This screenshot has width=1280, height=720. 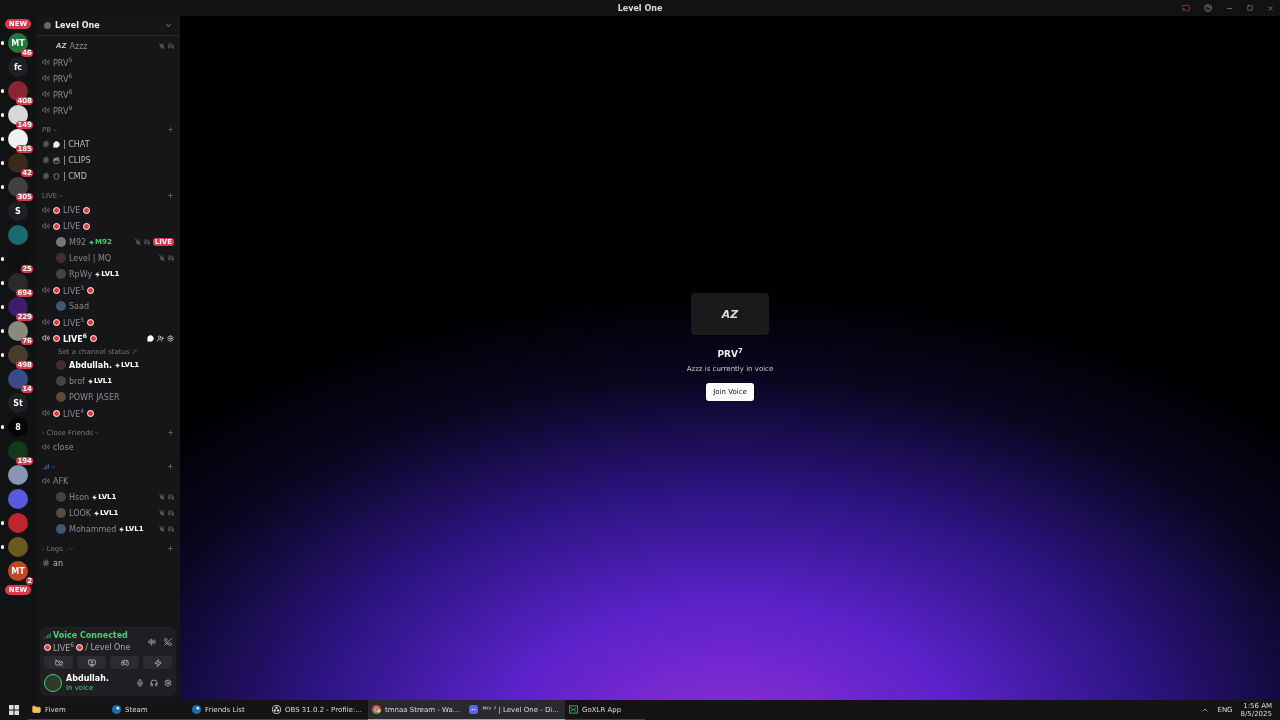 I want to click on voice-channel: close, so click(x=63, y=447).